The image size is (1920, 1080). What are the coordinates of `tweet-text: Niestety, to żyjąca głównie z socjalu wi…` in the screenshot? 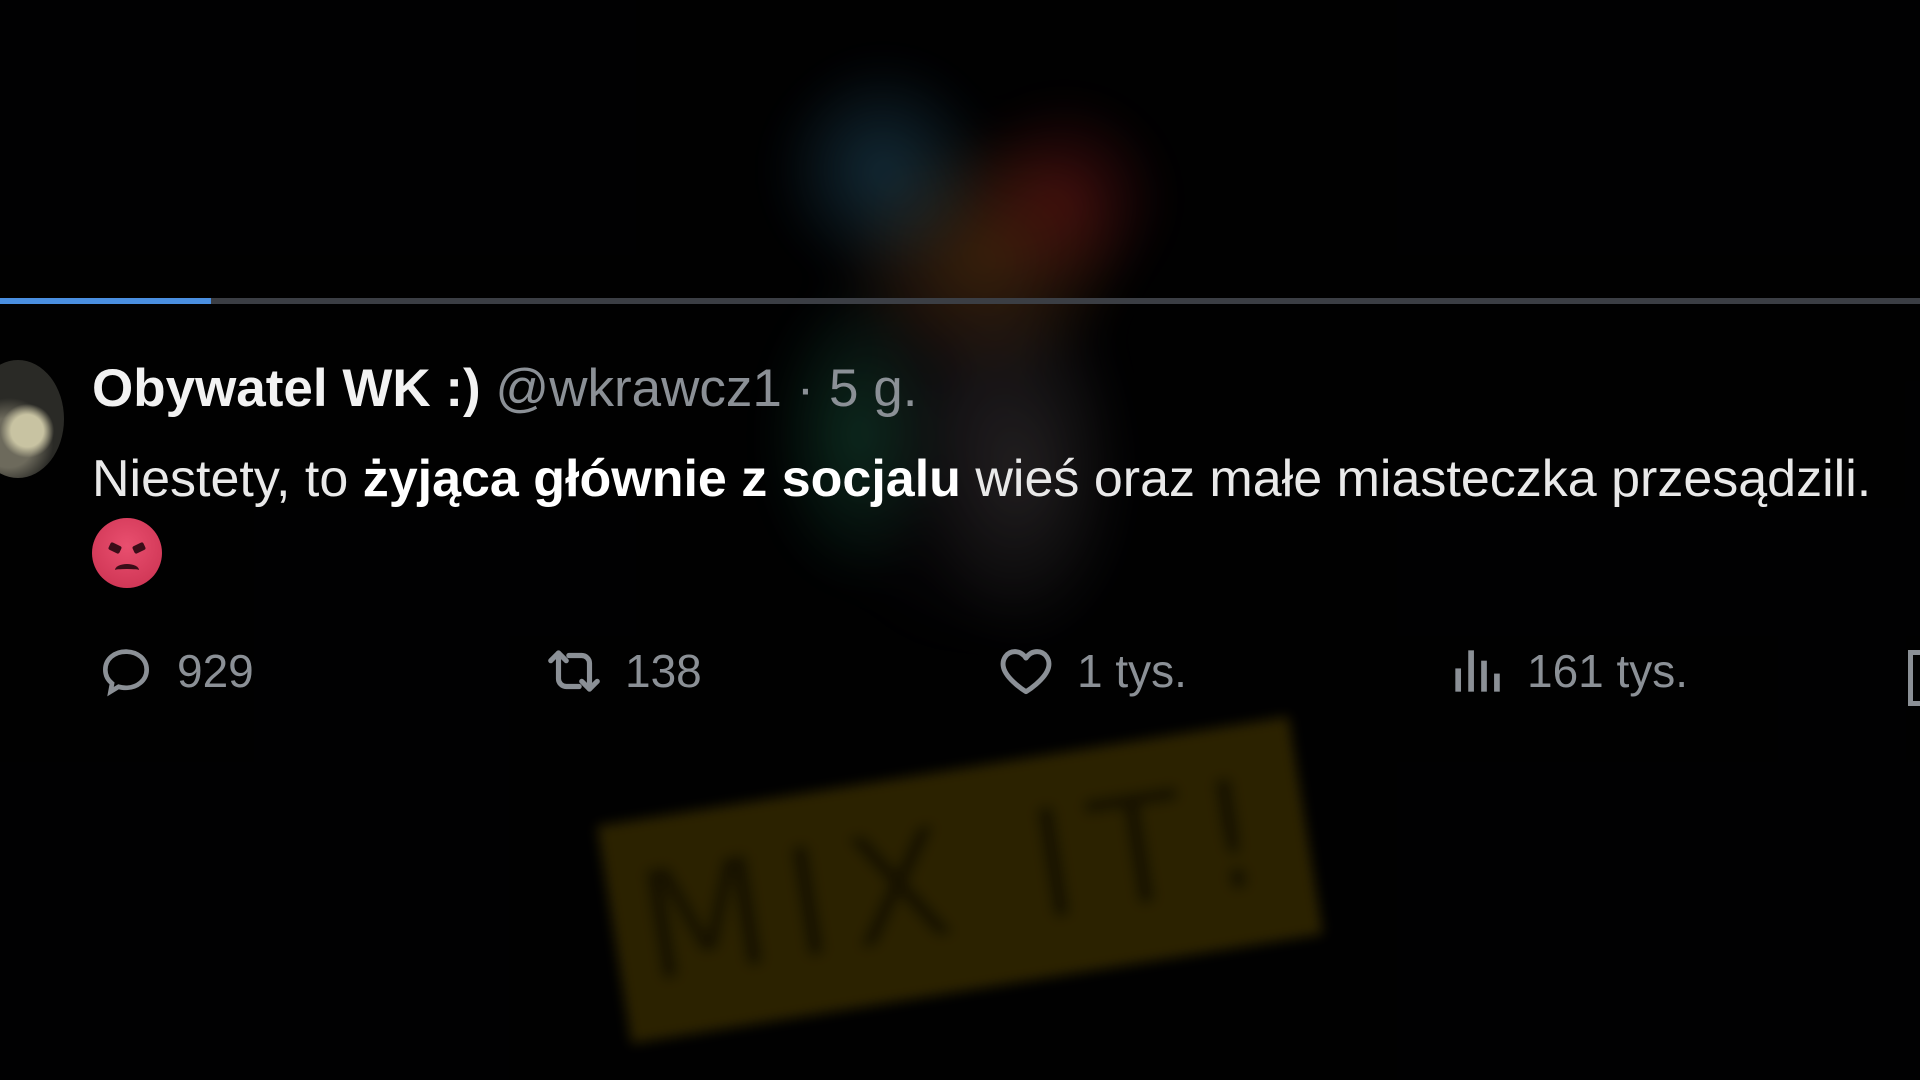 It's located at (982, 519).